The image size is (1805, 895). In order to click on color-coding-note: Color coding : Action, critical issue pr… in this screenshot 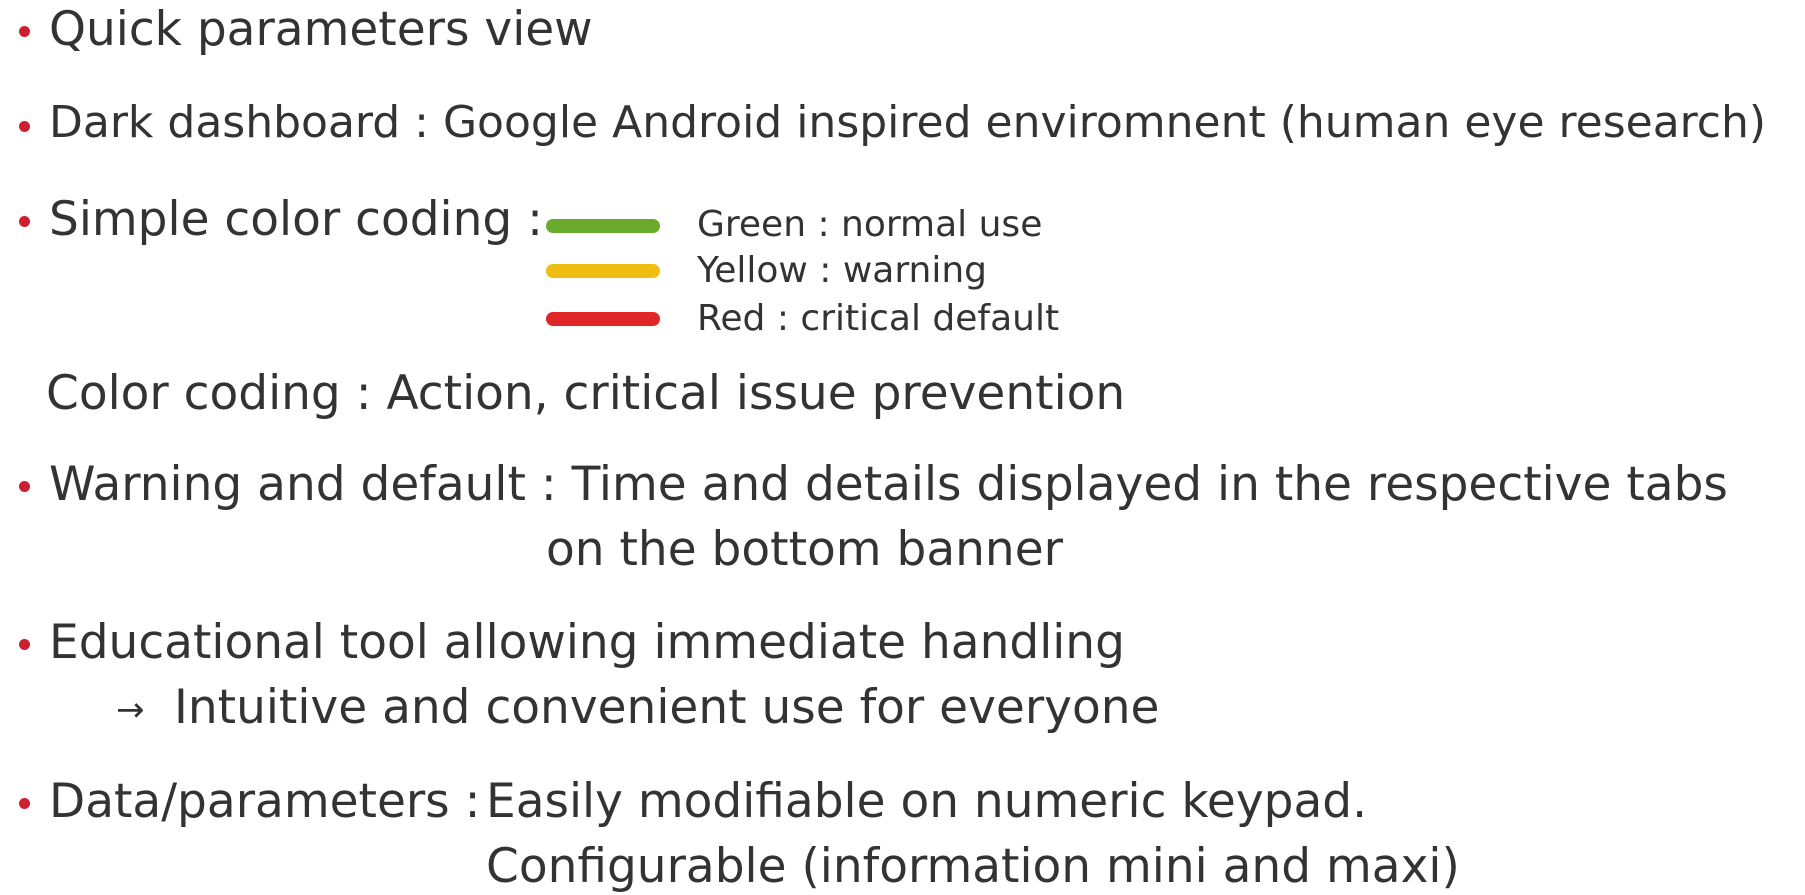, I will do `click(586, 393)`.